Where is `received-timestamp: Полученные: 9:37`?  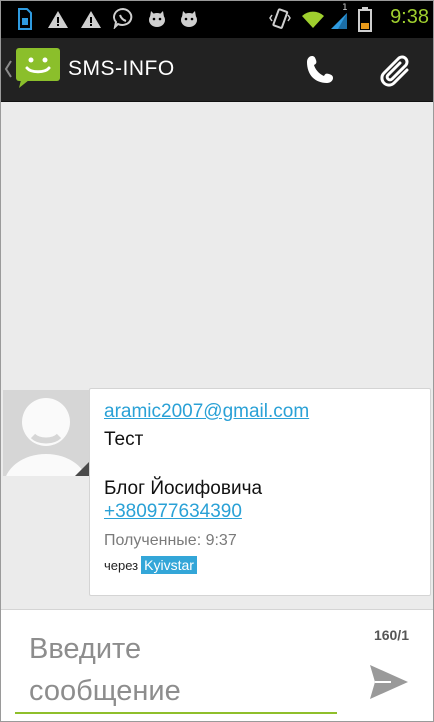 received-timestamp: Полученные: 9:37 is located at coordinates (170, 540).